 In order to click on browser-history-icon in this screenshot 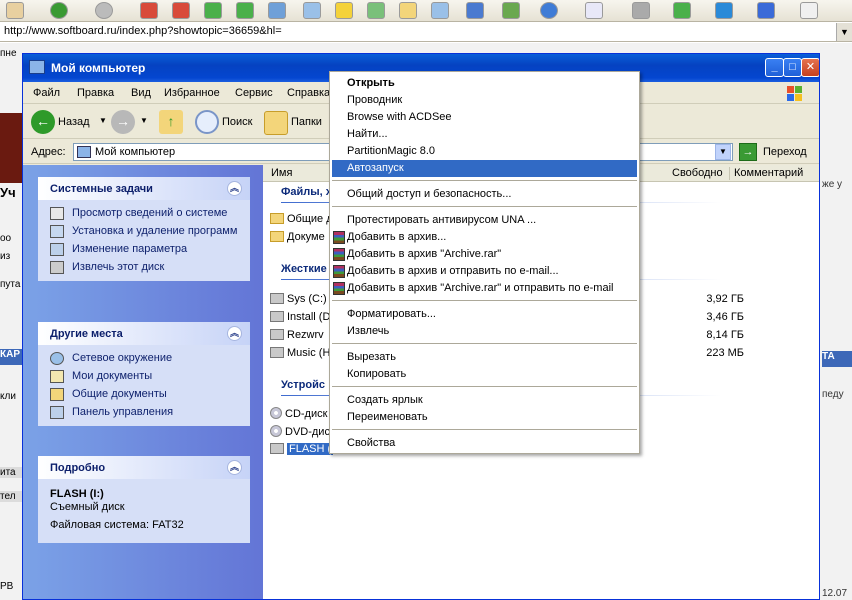, I will do `click(376, 10)`.